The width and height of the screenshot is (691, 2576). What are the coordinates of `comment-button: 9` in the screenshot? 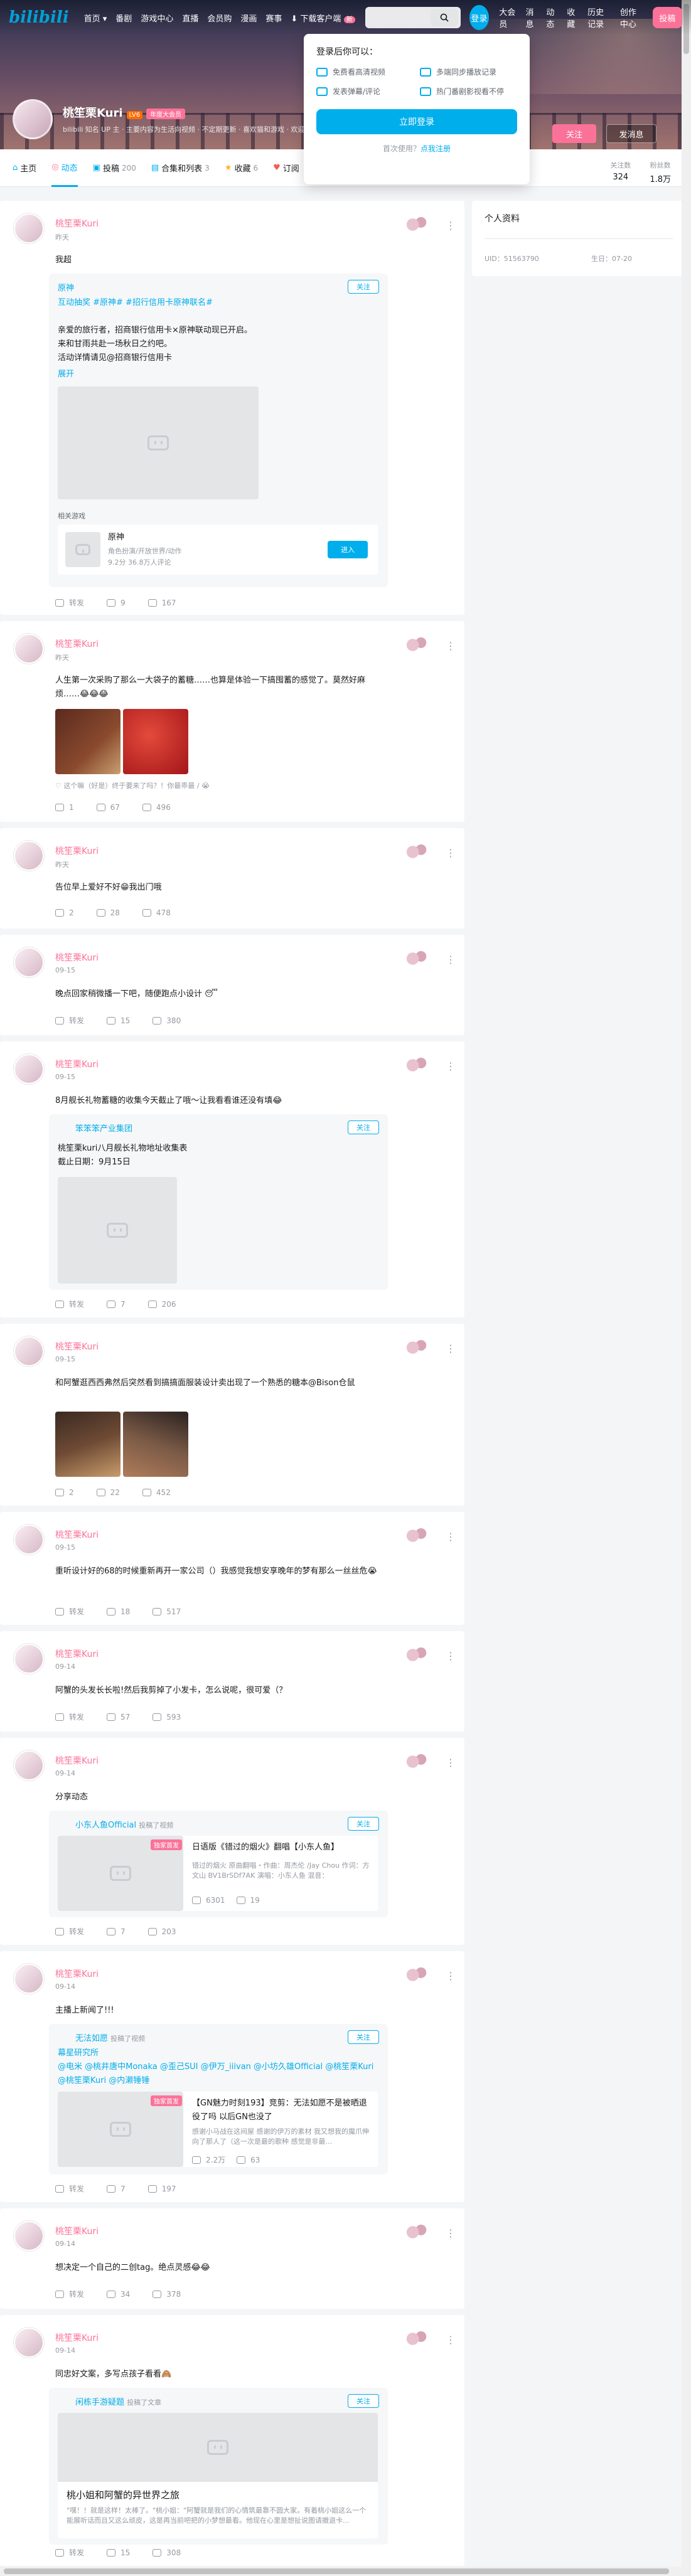 It's located at (116, 603).